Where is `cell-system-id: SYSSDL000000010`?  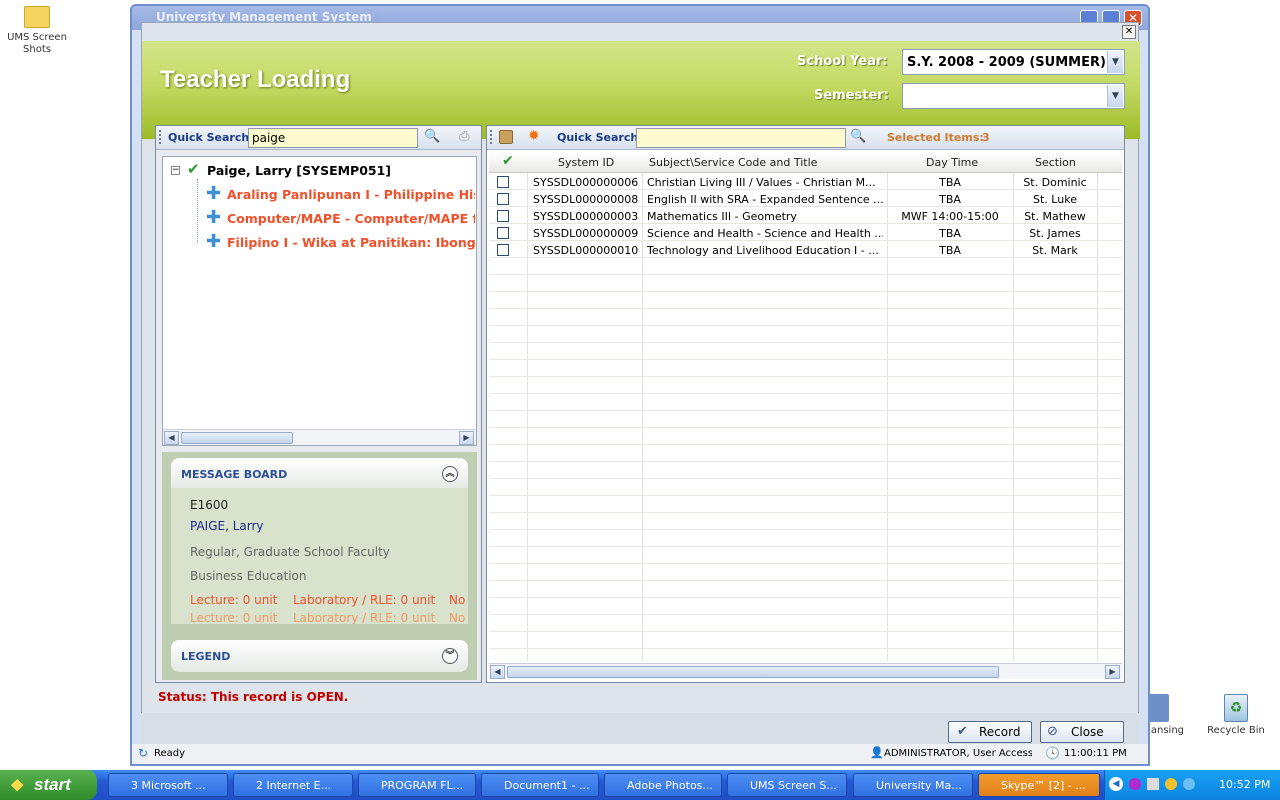 cell-system-id: SYSSDL000000010 is located at coordinates (585, 250).